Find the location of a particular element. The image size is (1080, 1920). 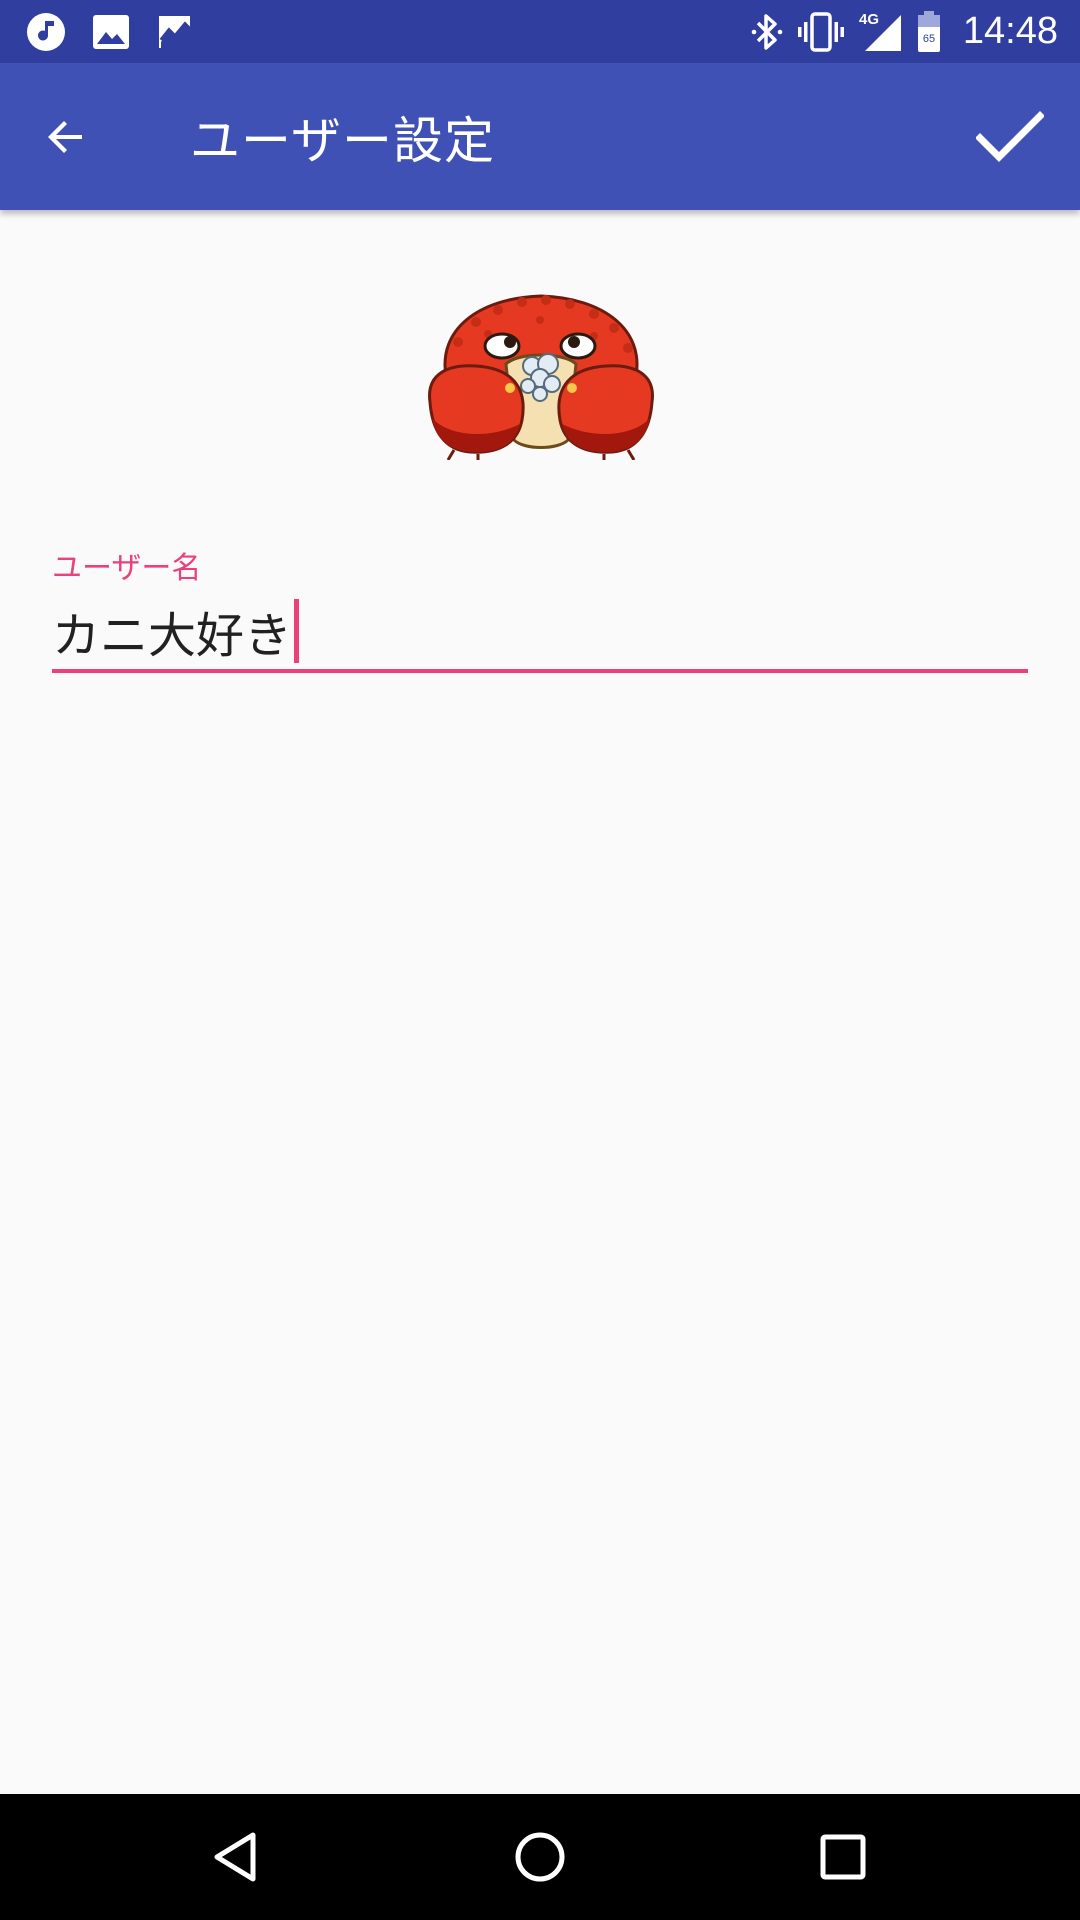

battery-icon: 65 is located at coordinates (928, 31).